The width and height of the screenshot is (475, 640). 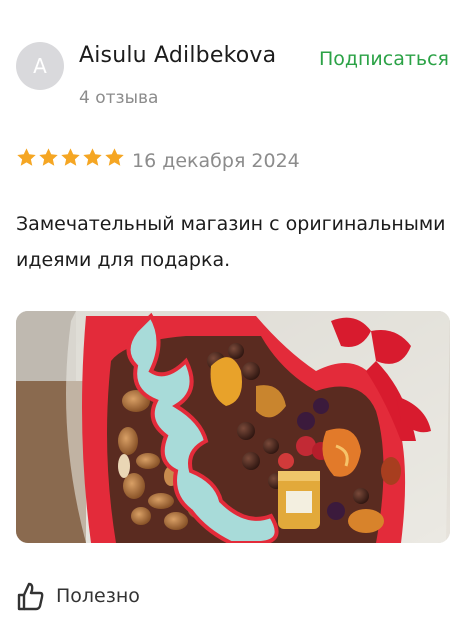 I want to click on avatar-letter: A, so click(x=40, y=66).